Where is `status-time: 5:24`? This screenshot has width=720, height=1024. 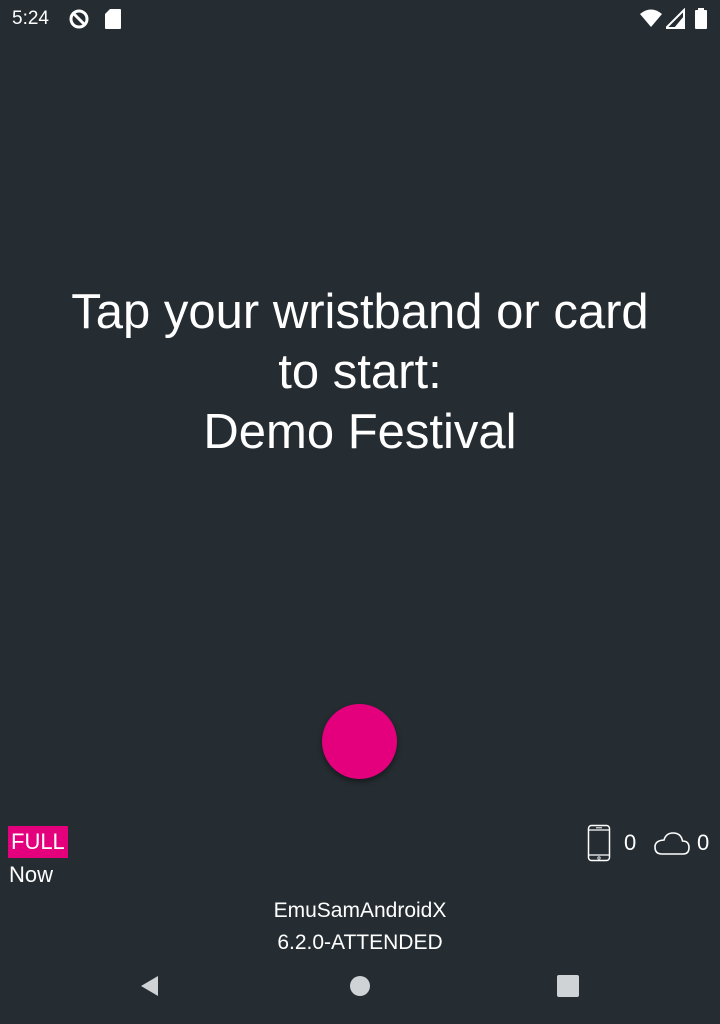
status-time: 5:24 is located at coordinates (30, 18).